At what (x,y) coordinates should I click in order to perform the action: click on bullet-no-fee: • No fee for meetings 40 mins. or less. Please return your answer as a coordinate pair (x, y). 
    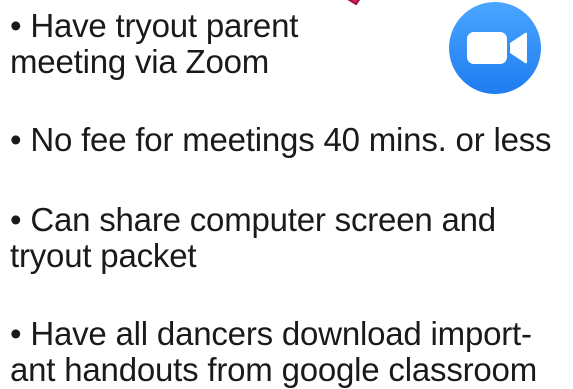
    Looking at the image, I should click on (281, 139).